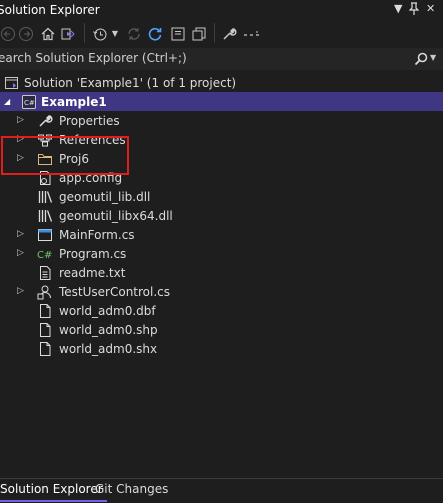  Describe the element at coordinates (421, 59) in the screenshot. I see `search-icon` at that location.